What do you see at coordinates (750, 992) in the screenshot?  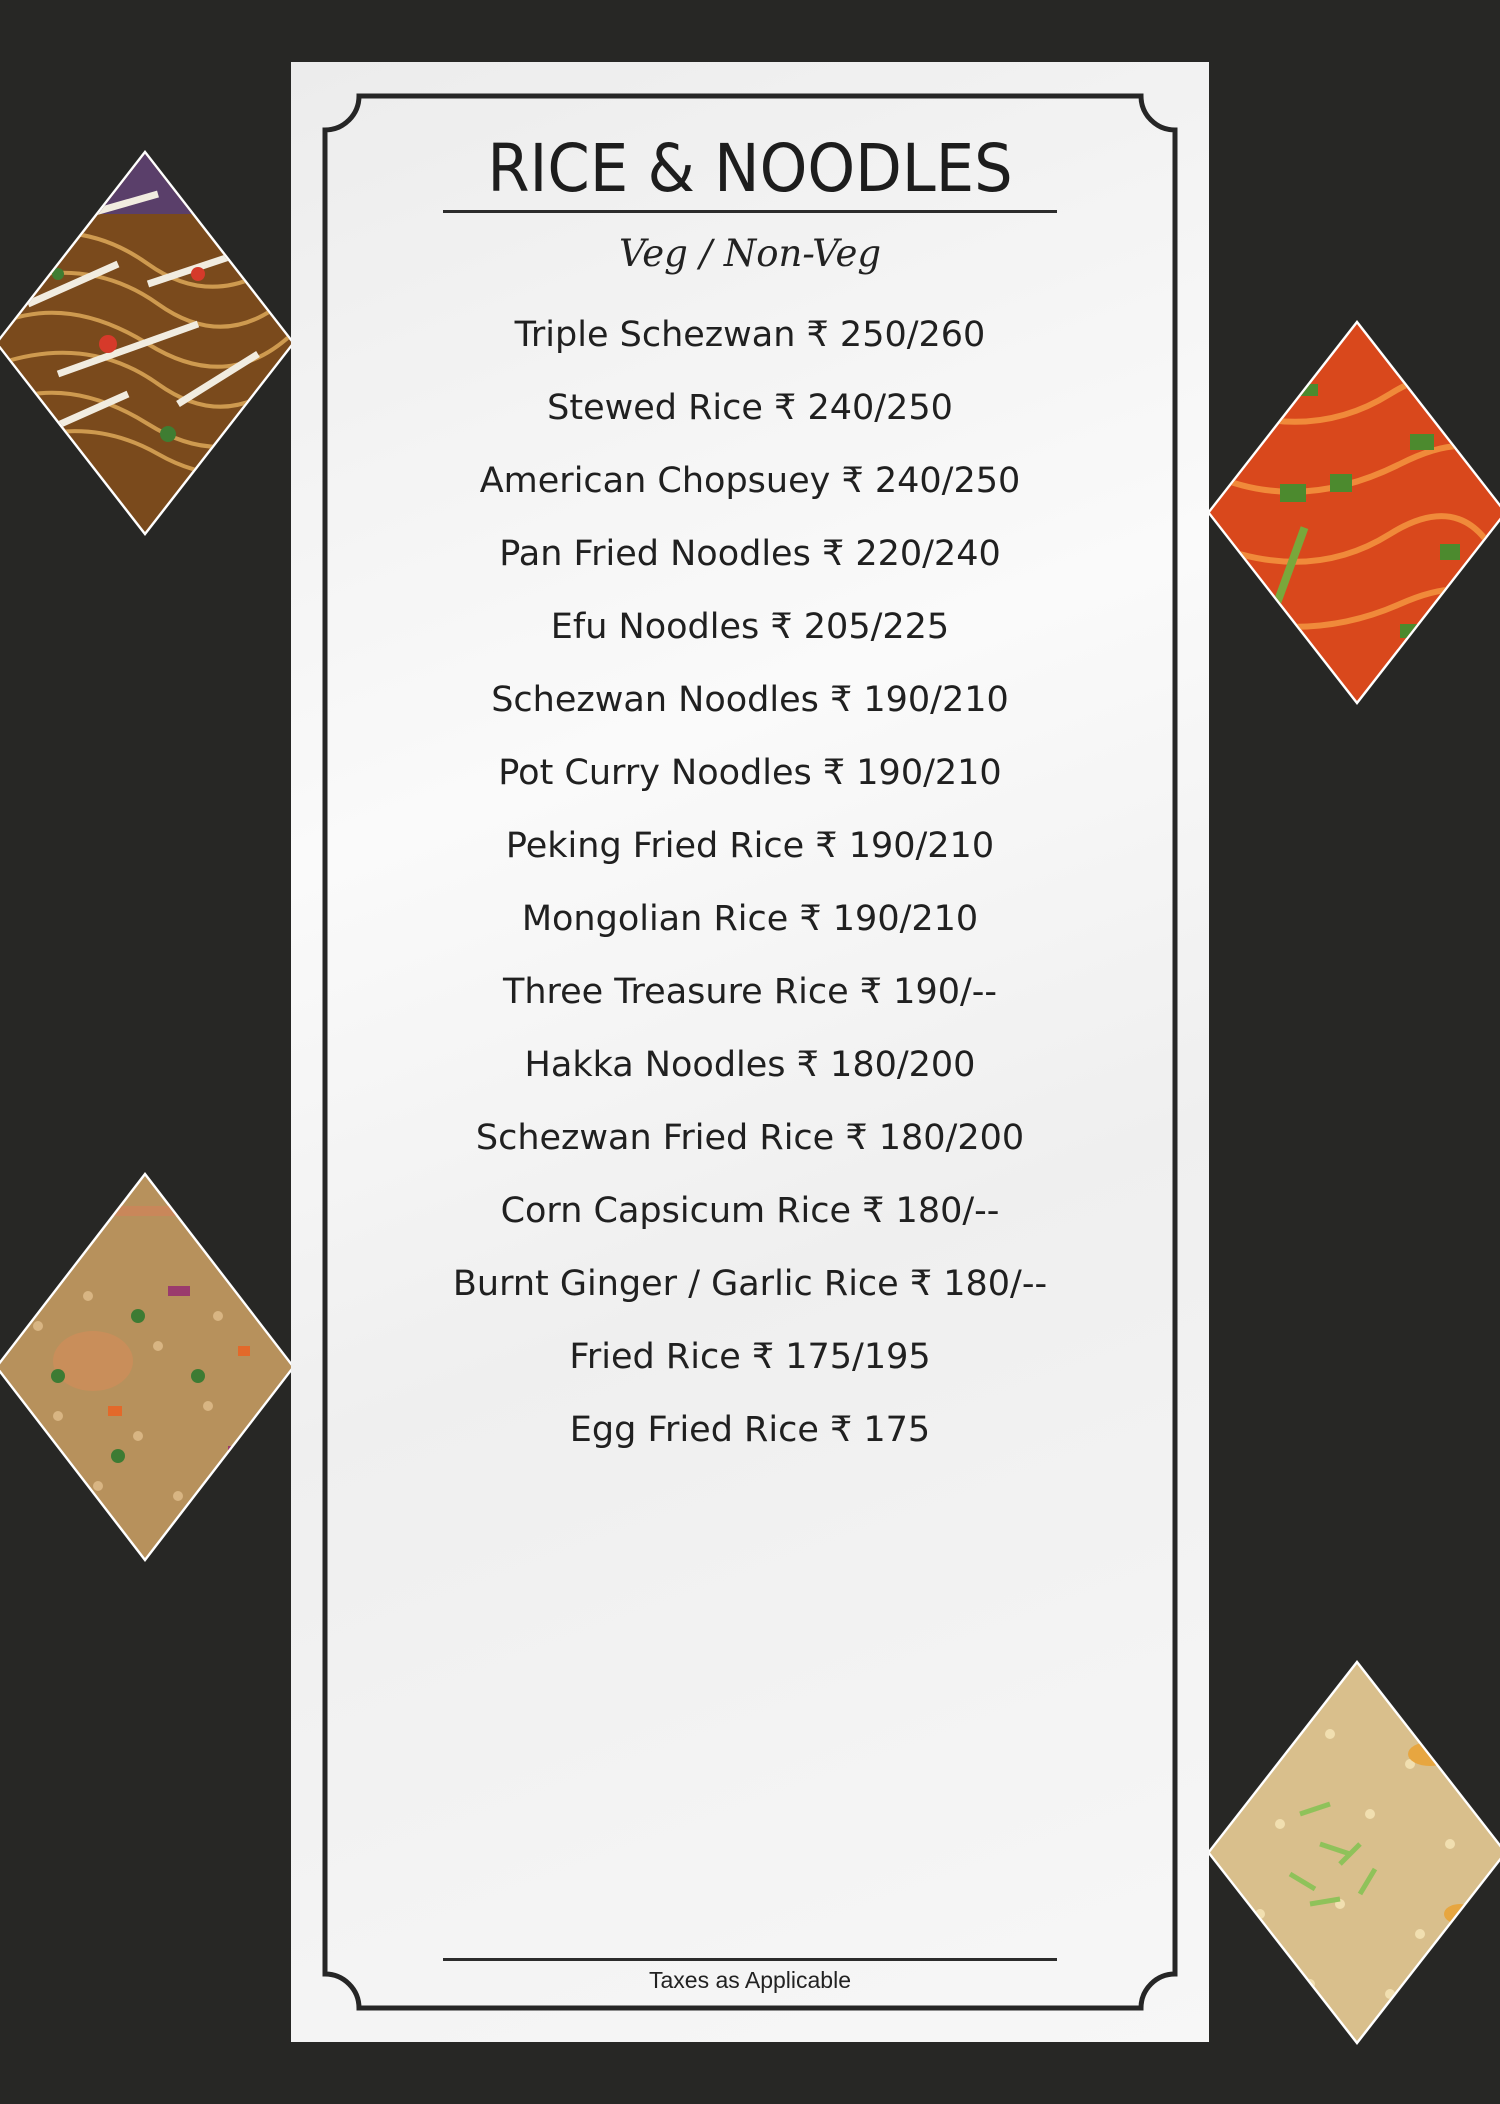 I see `menu-item: Three Treasure Rice ₹ 190/--` at bounding box center [750, 992].